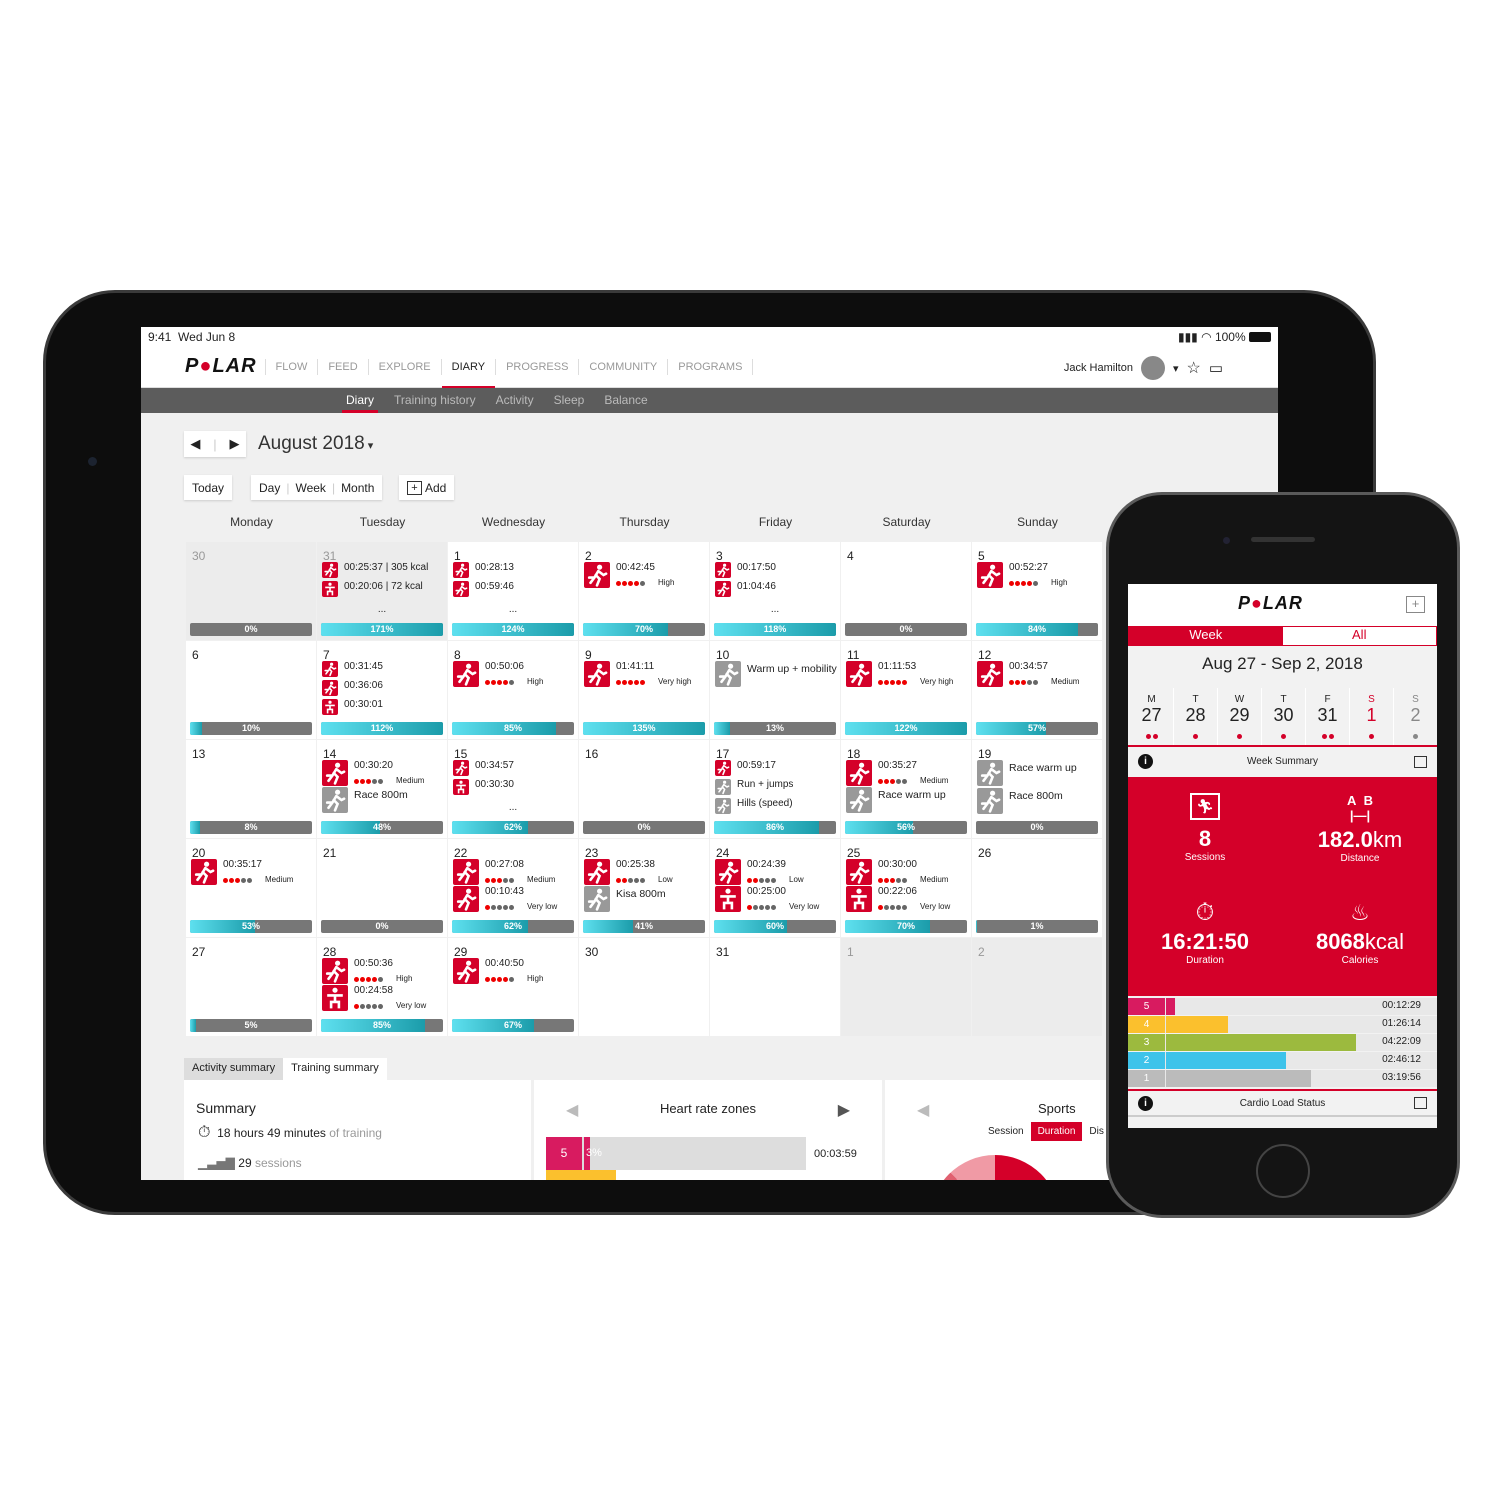  What do you see at coordinates (251, 591) in the screenshot?
I see `calendar-day-cell: 30 0%` at bounding box center [251, 591].